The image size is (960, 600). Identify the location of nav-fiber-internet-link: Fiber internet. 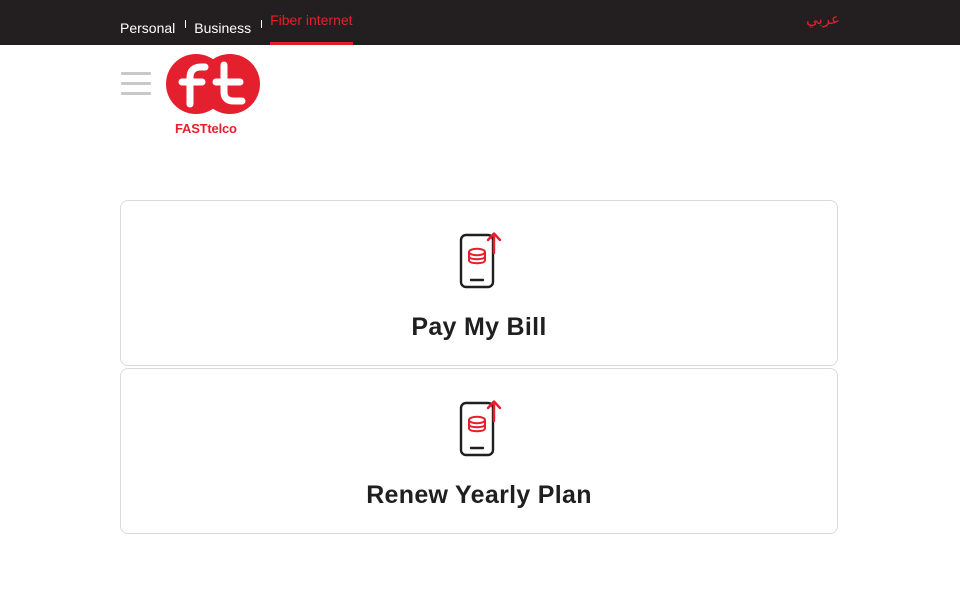
(311, 22).